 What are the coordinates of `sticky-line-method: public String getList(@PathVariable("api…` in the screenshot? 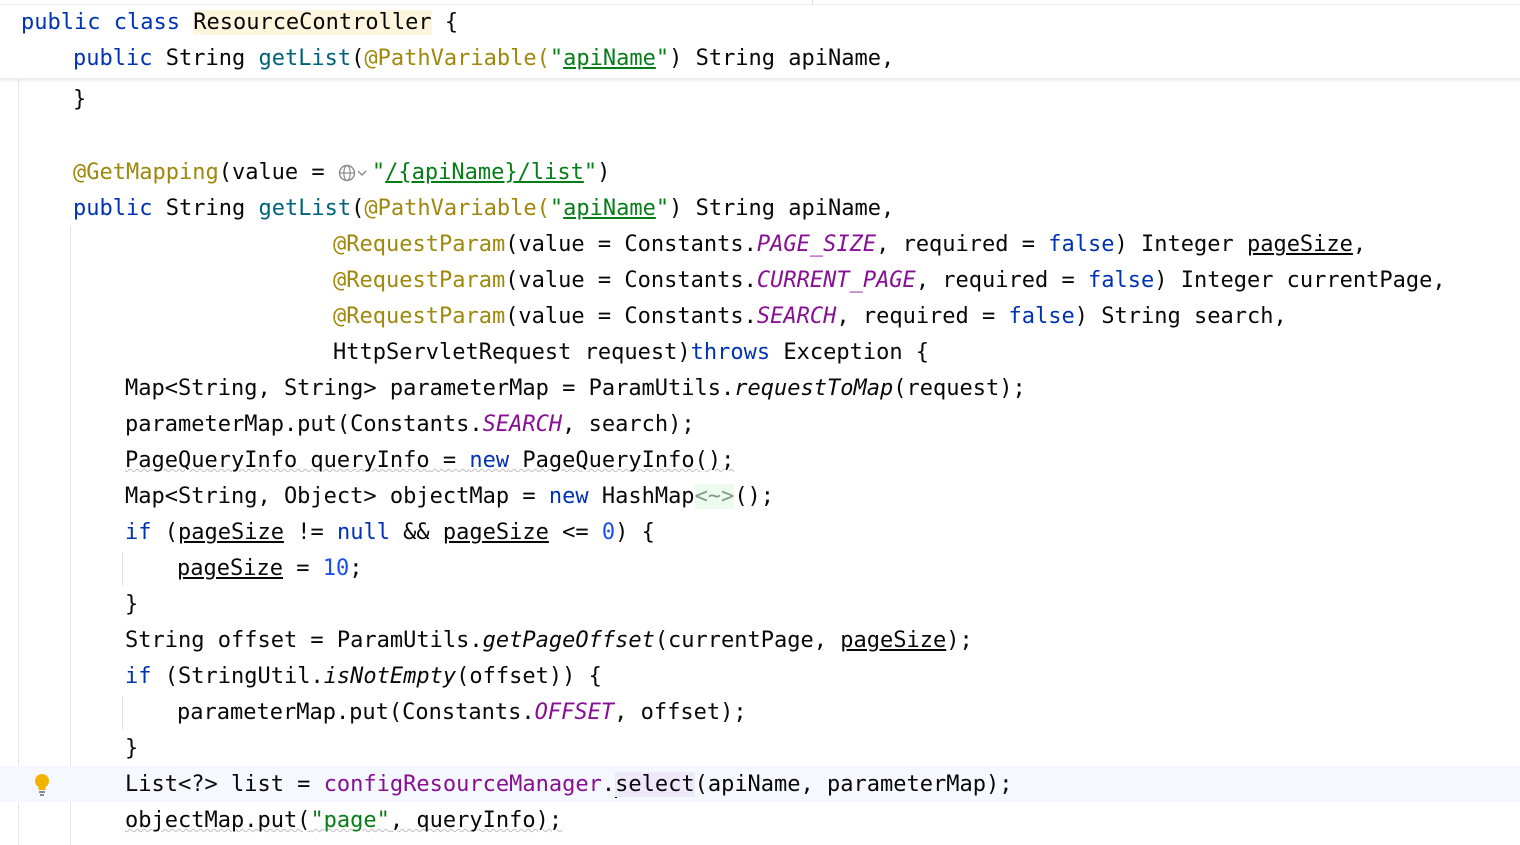 It's located at (483, 59).